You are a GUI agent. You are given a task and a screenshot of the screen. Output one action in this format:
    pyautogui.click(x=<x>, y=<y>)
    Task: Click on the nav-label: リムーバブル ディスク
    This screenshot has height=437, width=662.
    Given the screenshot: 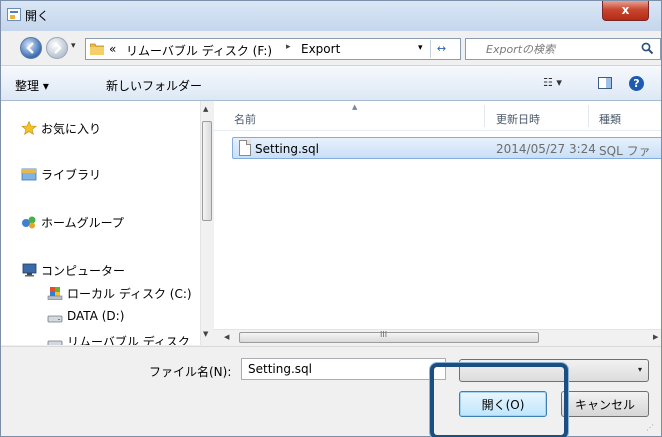 What is the action you would take?
    pyautogui.click(x=128, y=340)
    